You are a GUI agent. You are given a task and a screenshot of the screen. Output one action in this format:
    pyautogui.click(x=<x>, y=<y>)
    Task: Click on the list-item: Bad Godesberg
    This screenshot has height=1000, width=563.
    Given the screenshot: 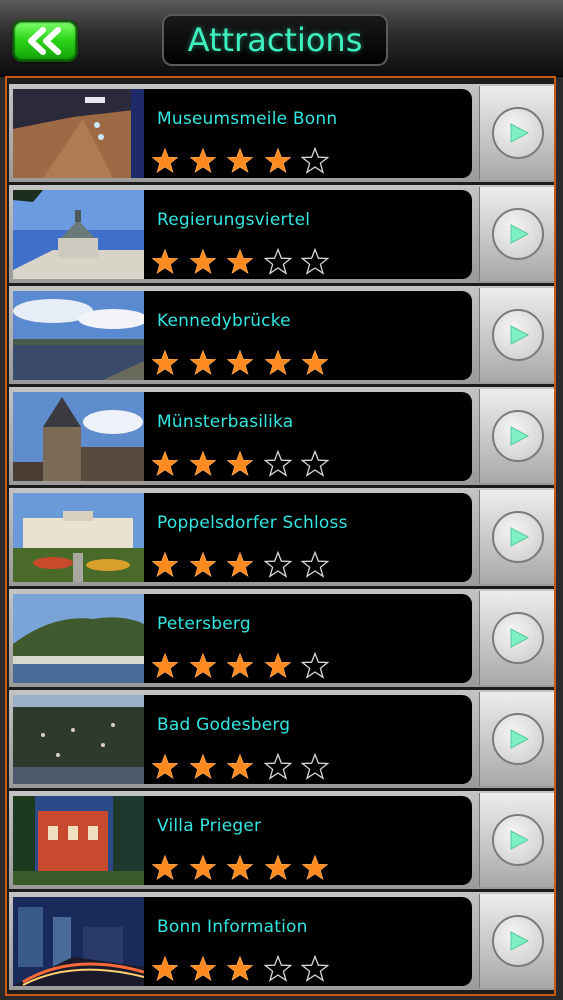 What is the action you would take?
    pyautogui.click(x=281, y=739)
    